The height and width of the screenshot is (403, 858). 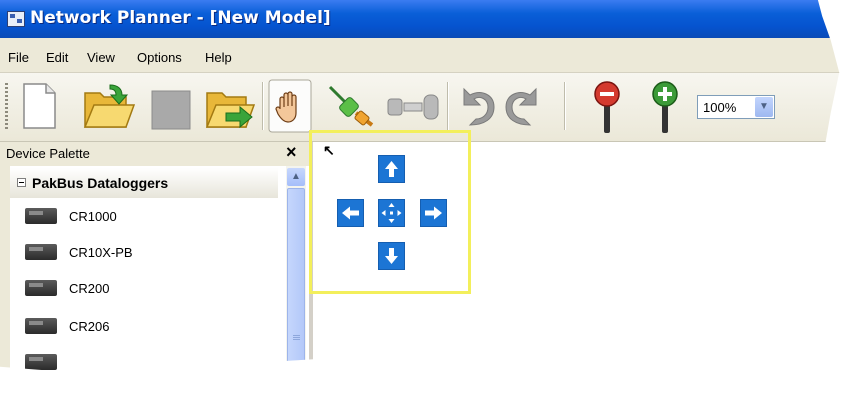 What do you see at coordinates (89, 326) in the screenshot?
I see `device-label: CR206` at bounding box center [89, 326].